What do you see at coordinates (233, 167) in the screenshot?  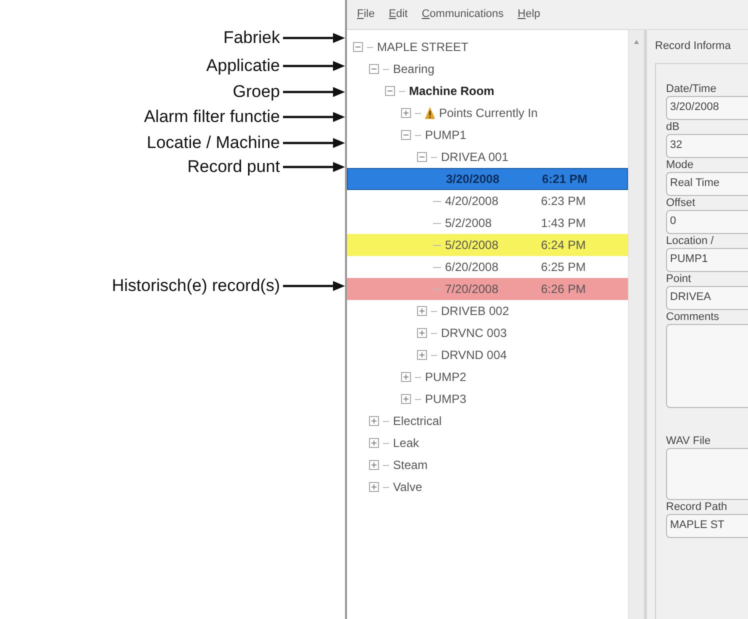 I see `callout-label: Record punt` at bounding box center [233, 167].